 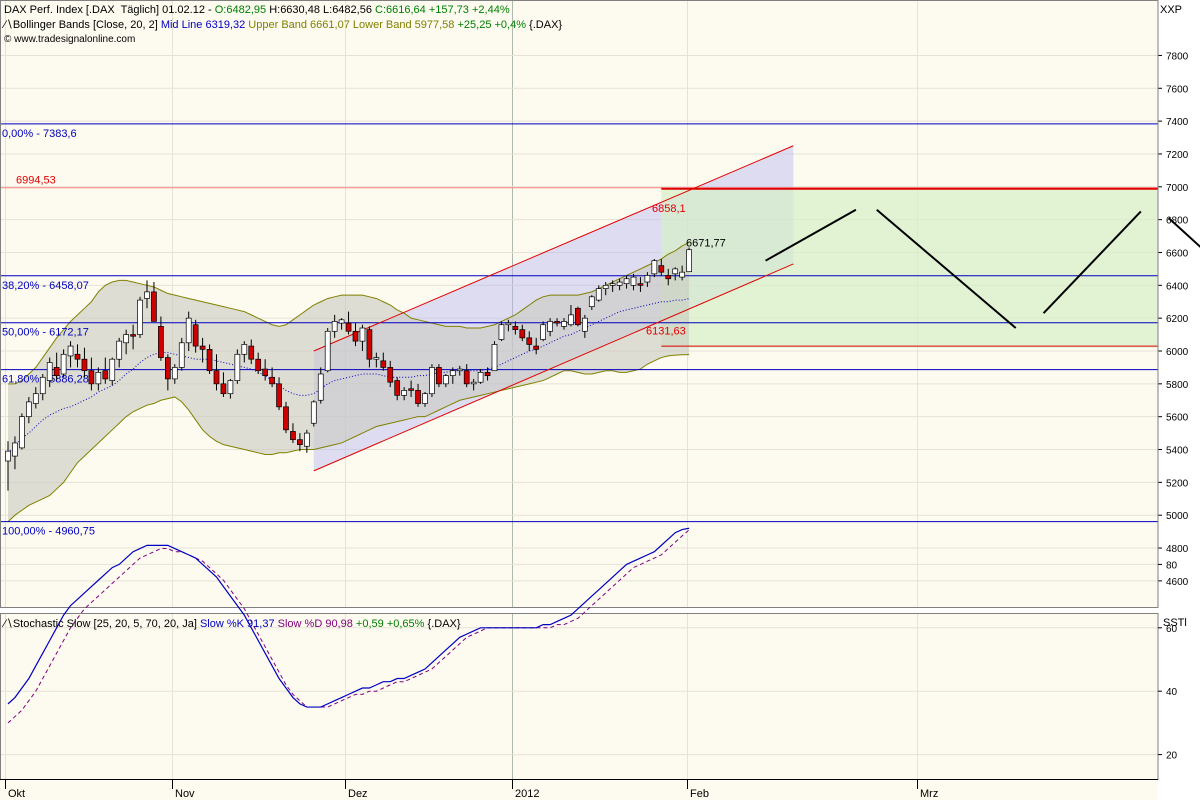 What do you see at coordinates (490, 10) in the screenshot?
I see `header-percent: +2,44%` at bounding box center [490, 10].